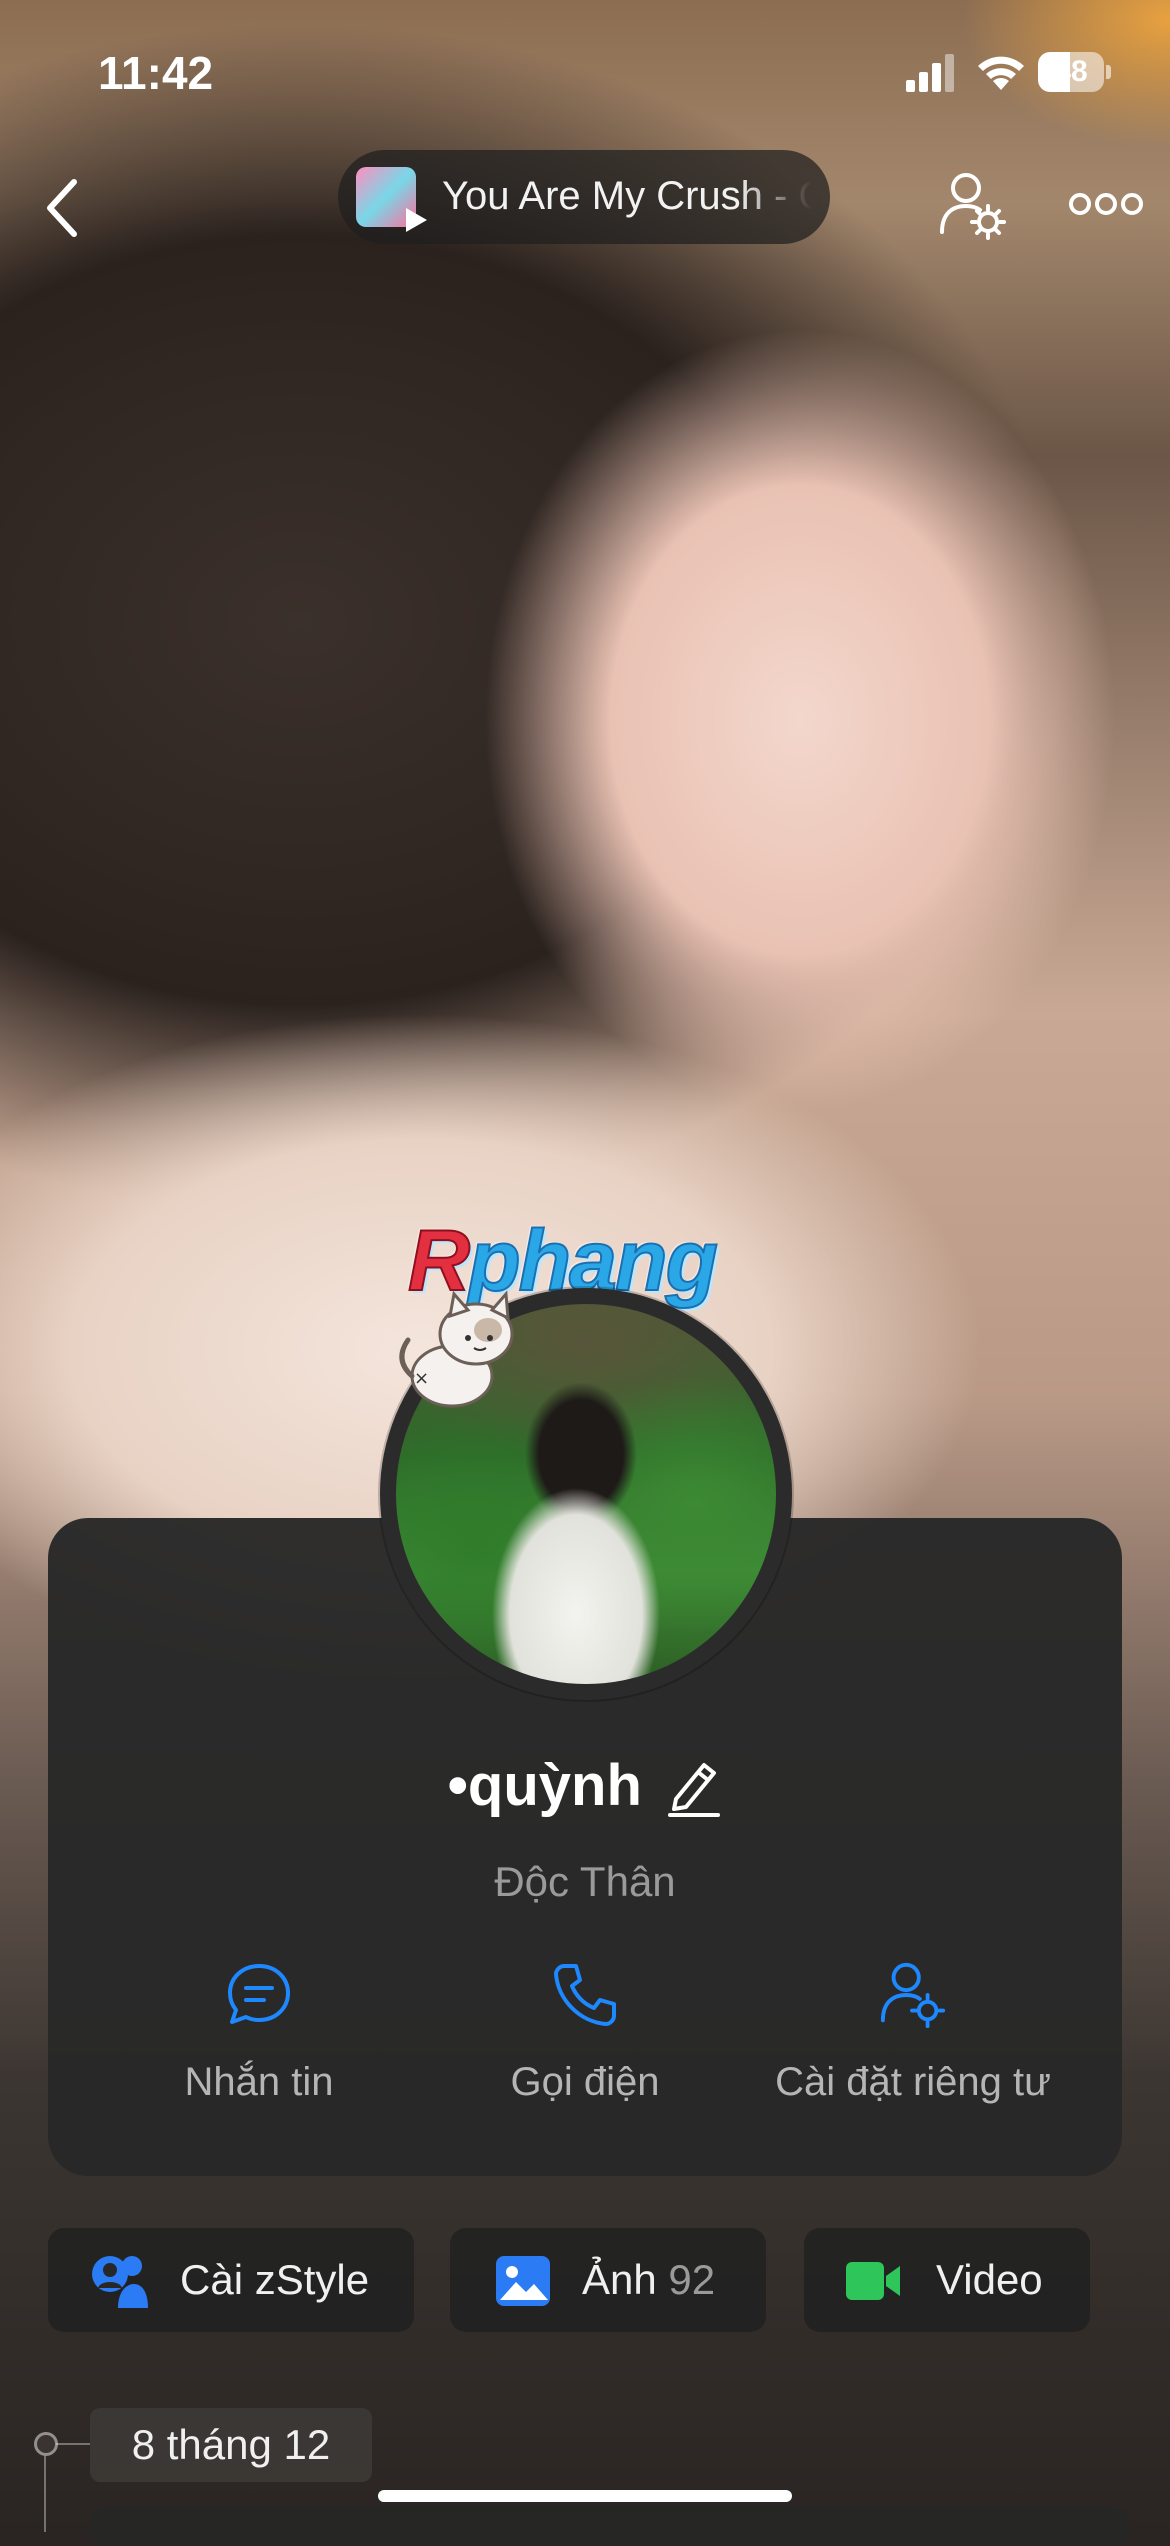  I want to click on zstyle-icon, so click(120, 2282).